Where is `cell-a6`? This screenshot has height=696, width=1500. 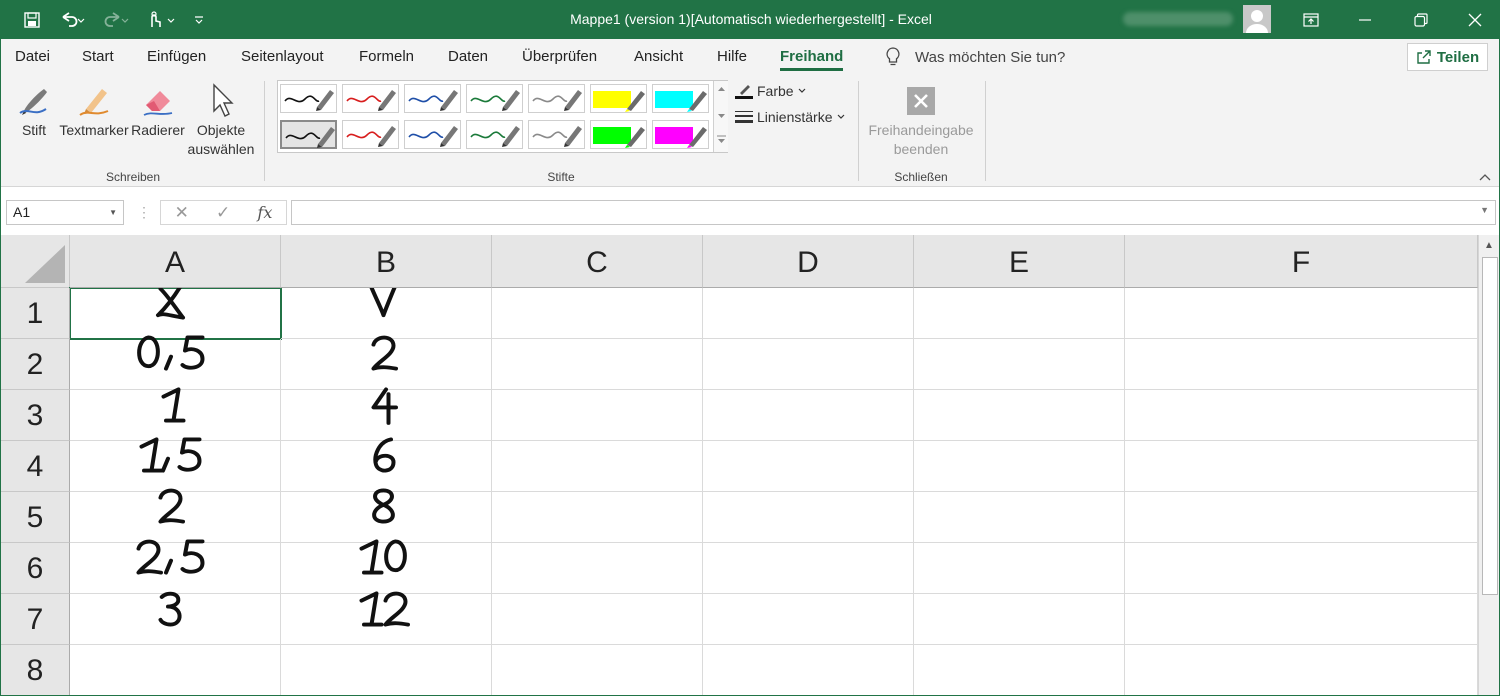
cell-a6 is located at coordinates (175, 568).